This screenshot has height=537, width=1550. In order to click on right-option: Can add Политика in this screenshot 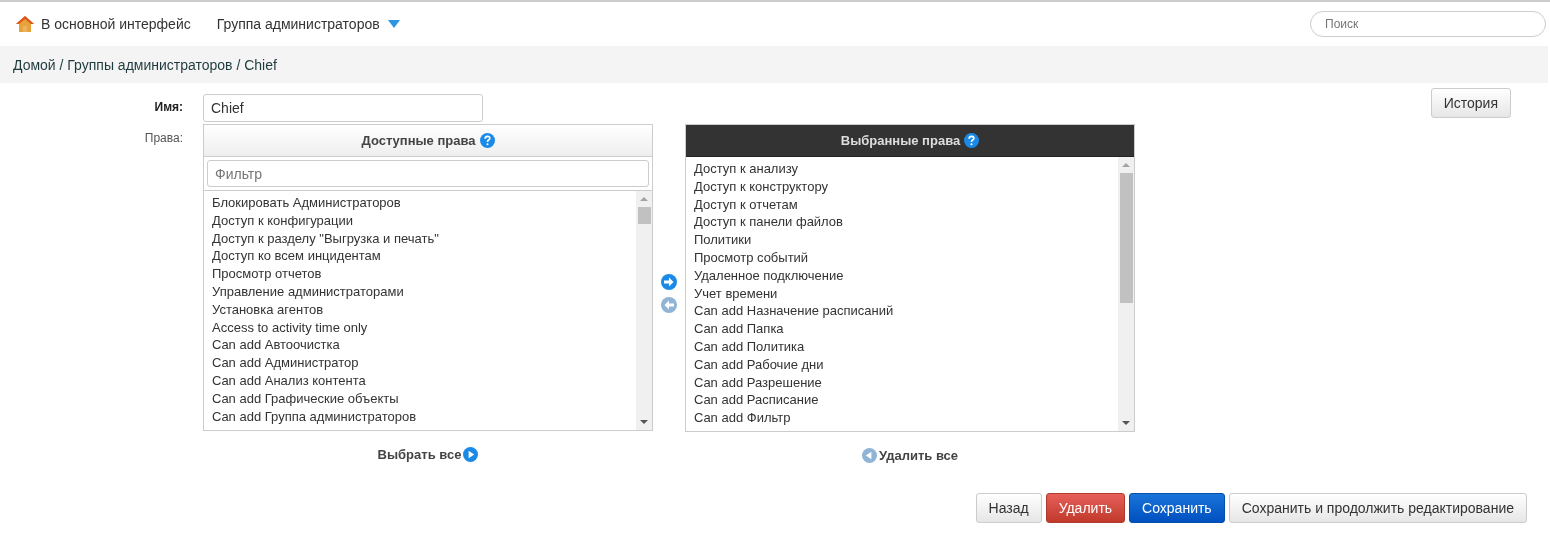, I will do `click(902, 346)`.